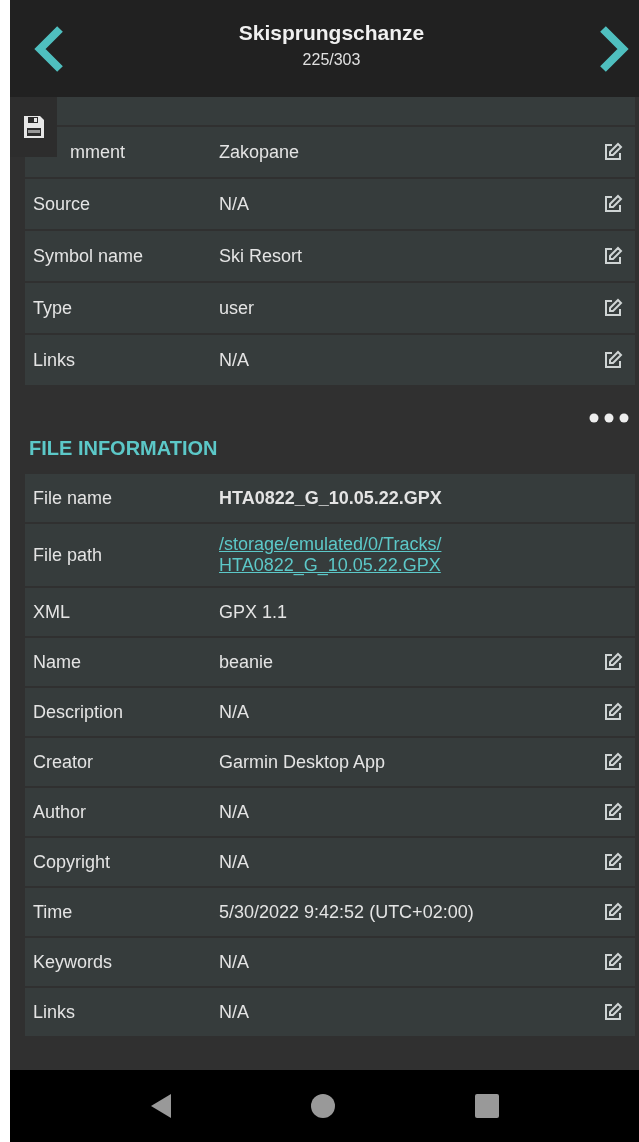 Image resolution: width=639 pixels, height=1142 pixels. I want to click on file-path-link: /storage/emulated/0/Tracks/ HTA0822_G_10.05.22.GPX, so click(407, 555).